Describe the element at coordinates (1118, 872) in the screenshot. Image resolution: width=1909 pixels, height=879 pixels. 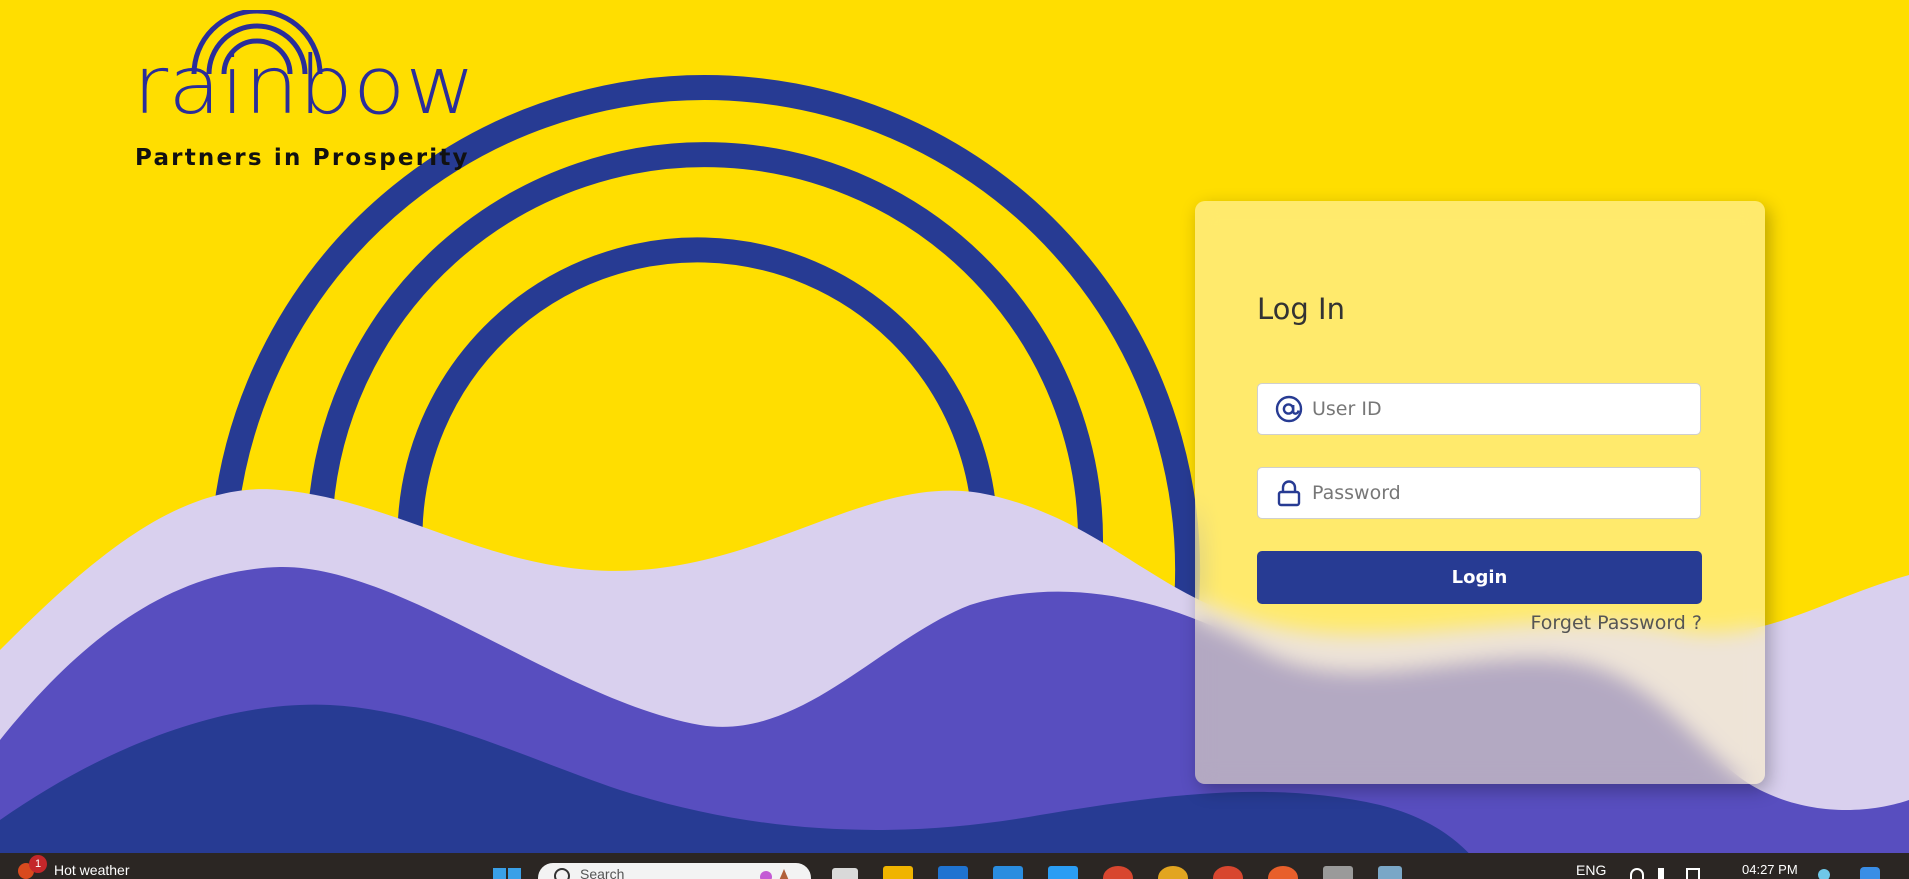
I see `chrome-profile-icon` at that location.